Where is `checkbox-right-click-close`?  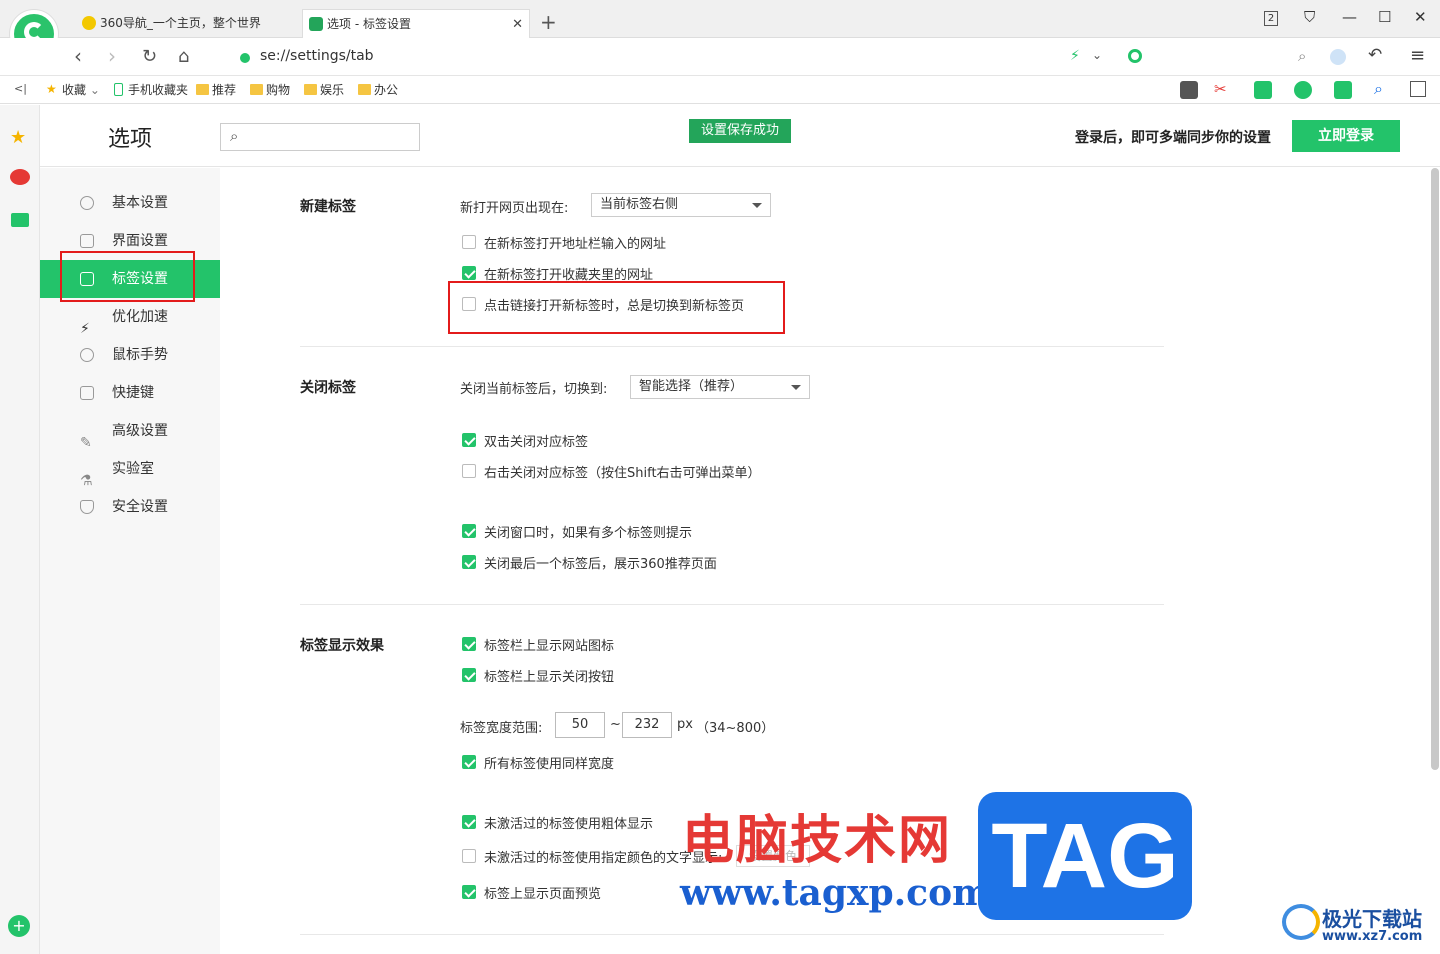
checkbox-right-click-close is located at coordinates (469, 471).